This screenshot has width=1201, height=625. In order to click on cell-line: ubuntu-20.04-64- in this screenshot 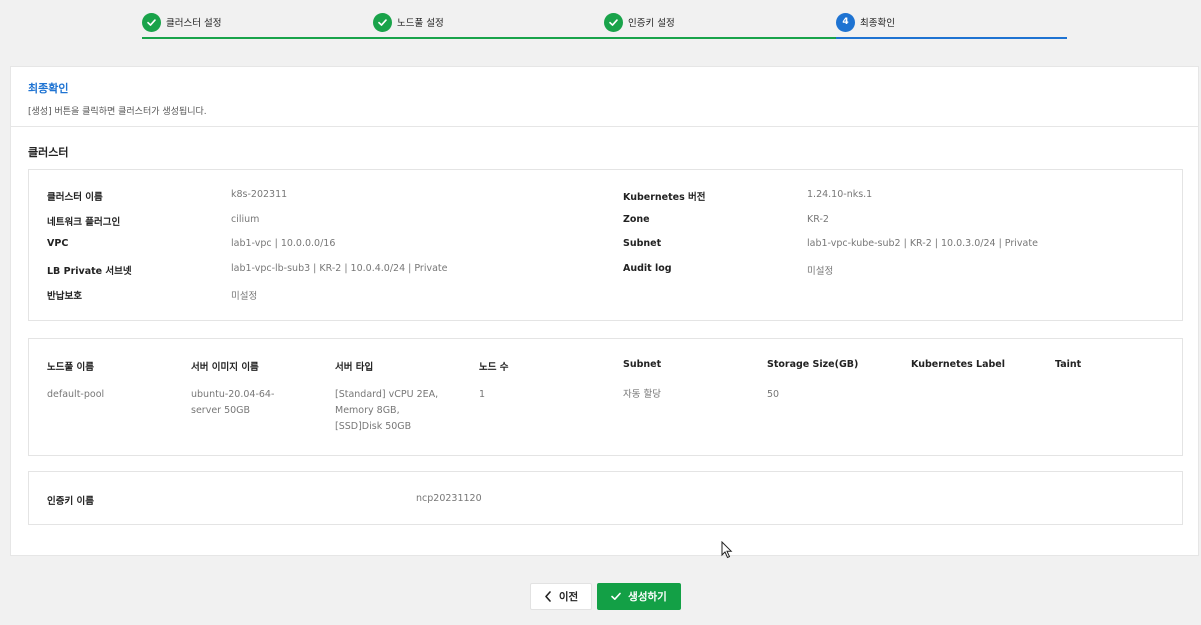, I will do `click(233, 394)`.